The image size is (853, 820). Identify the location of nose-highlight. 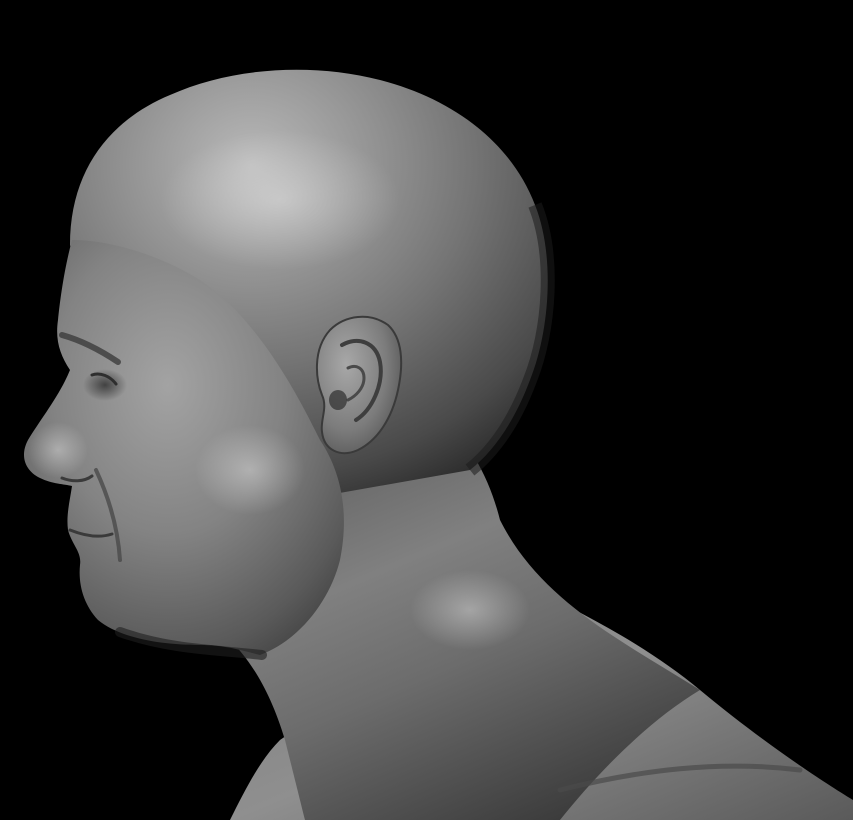
(58, 450).